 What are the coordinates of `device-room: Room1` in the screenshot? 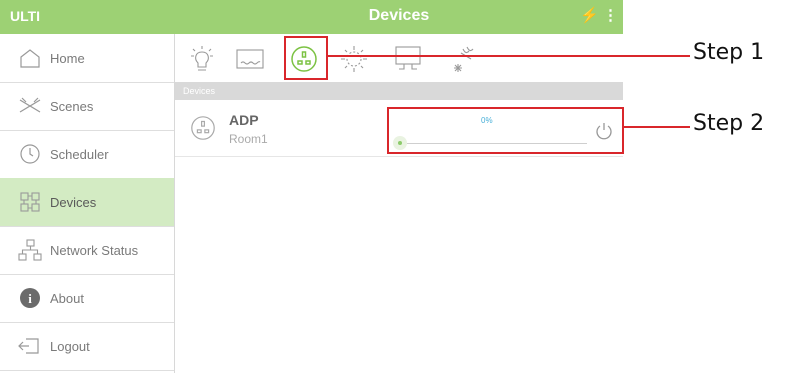 It's located at (248, 139).